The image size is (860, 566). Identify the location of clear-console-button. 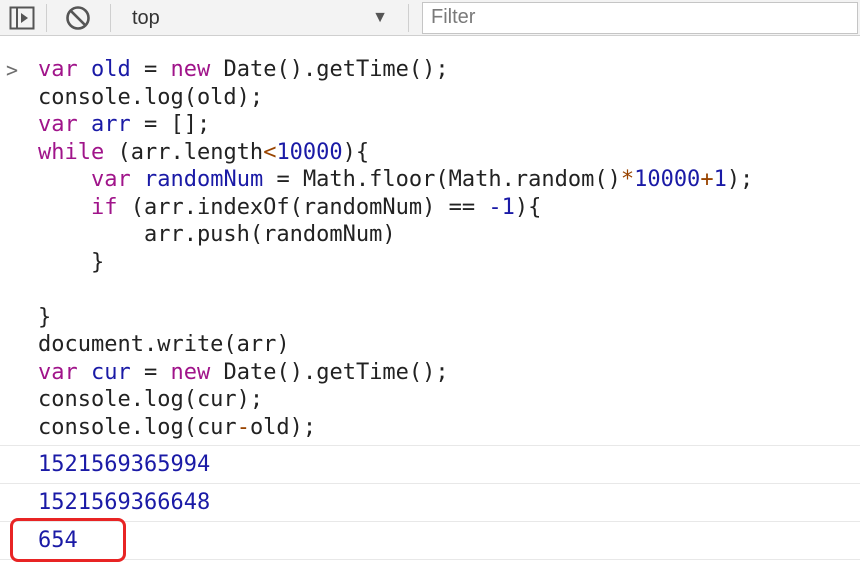
(78, 18).